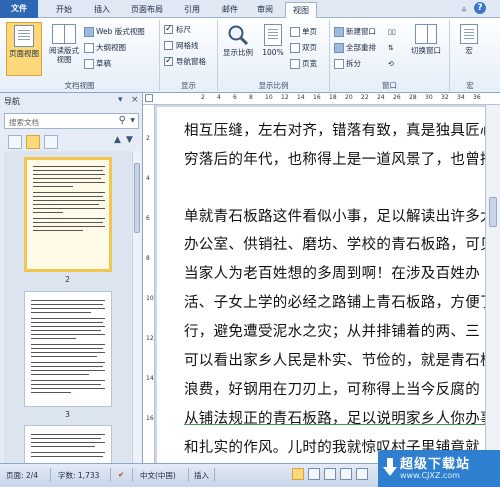 The height and width of the screenshot is (487, 500). I want to click on nav-search-box: 搜索文档 ⚲ ▼, so click(71, 121).